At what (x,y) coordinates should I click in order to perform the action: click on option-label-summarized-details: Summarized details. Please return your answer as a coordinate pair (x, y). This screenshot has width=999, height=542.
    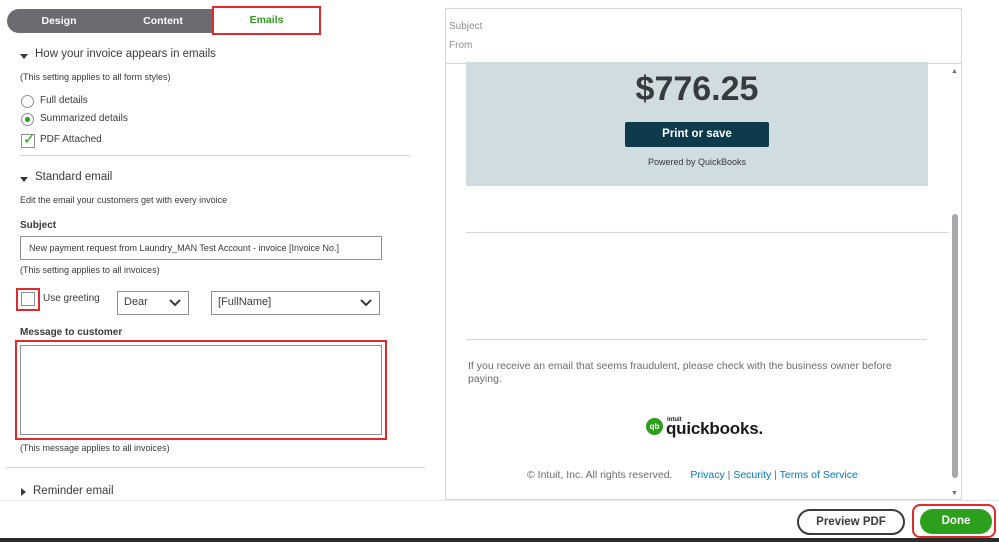
    Looking at the image, I should click on (84, 118).